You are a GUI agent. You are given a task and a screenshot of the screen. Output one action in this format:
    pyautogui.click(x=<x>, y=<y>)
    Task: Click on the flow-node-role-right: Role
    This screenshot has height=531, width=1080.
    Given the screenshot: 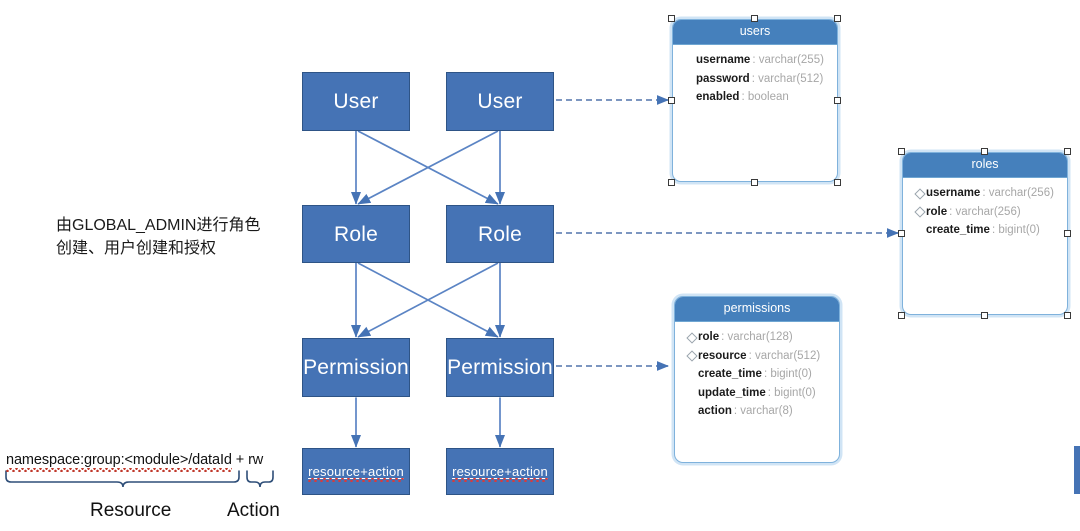 What is the action you would take?
    pyautogui.click(x=500, y=234)
    